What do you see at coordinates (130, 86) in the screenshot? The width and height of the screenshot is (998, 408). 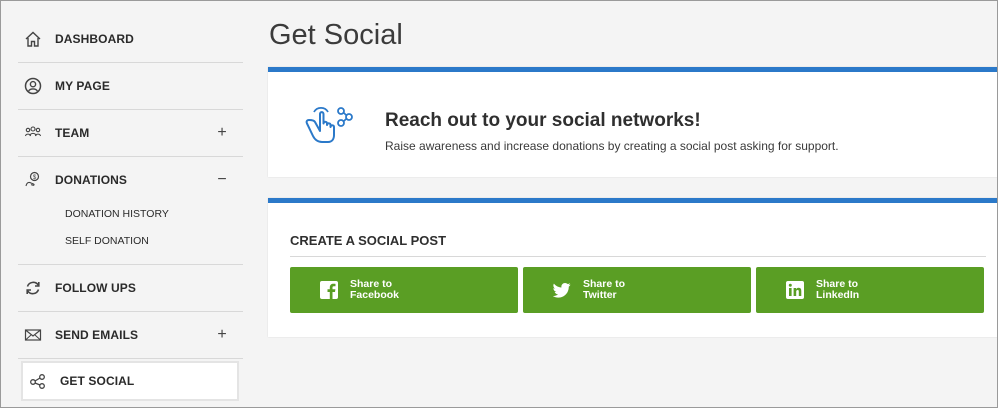 I see `sidebar-item-my-page: MY PAGE` at bounding box center [130, 86].